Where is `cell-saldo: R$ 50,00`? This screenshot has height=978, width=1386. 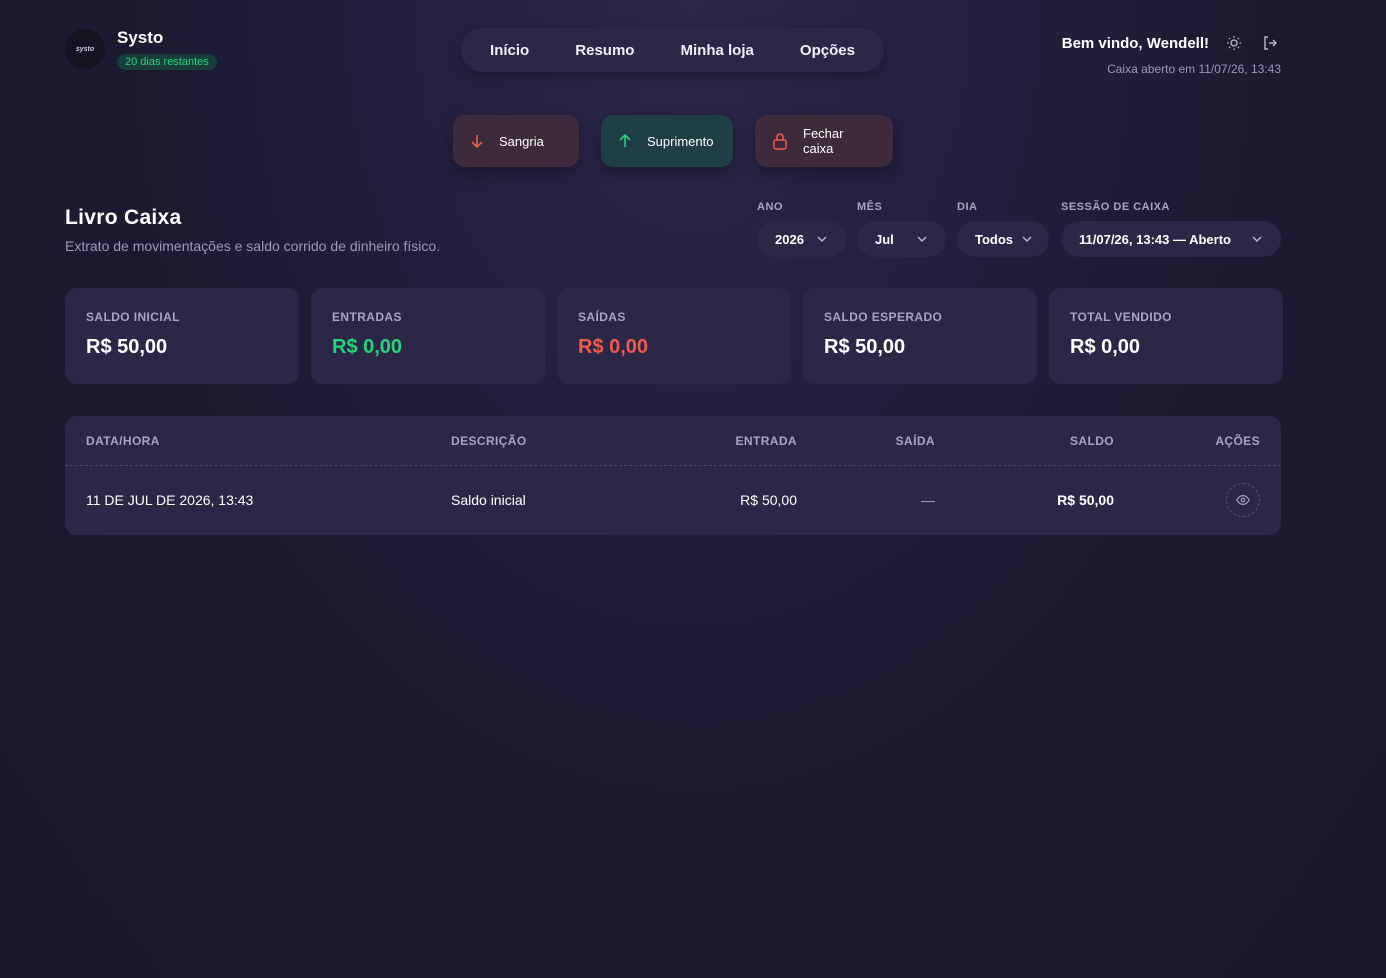
cell-saldo: R$ 50,00 is located at coordinates (1085, 500).